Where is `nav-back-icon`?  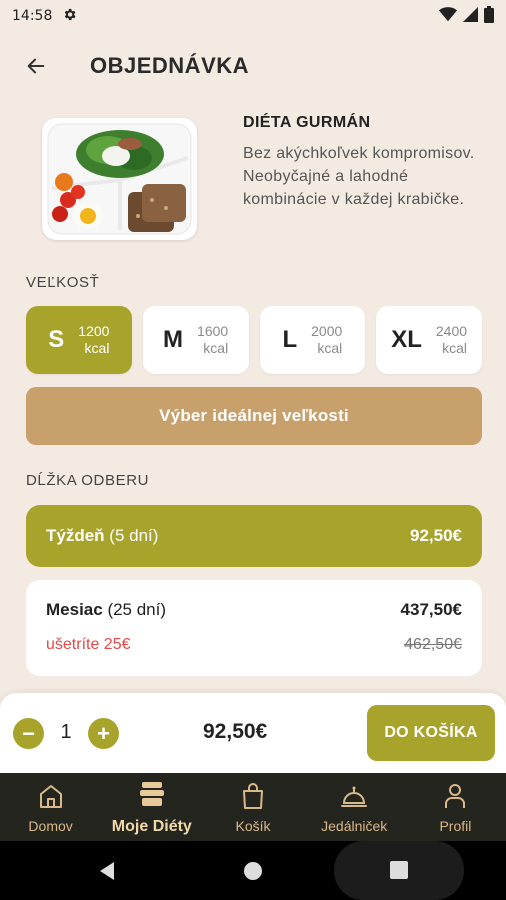 nav-back-icon is located at coordinates (107, 870).